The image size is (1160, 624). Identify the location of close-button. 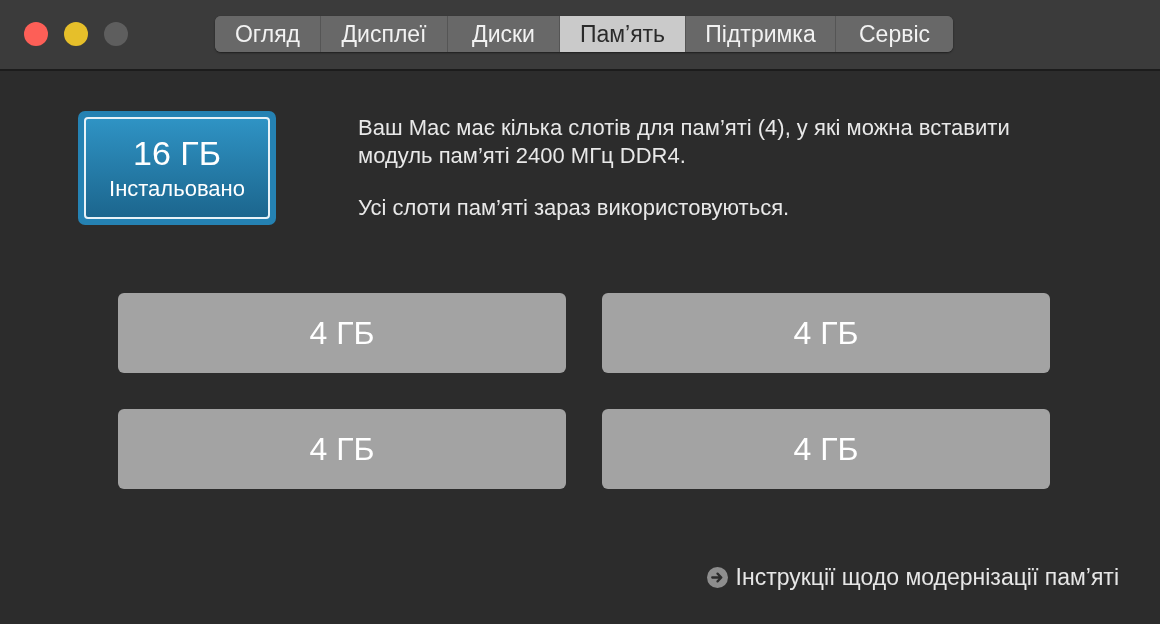
(36, 34).